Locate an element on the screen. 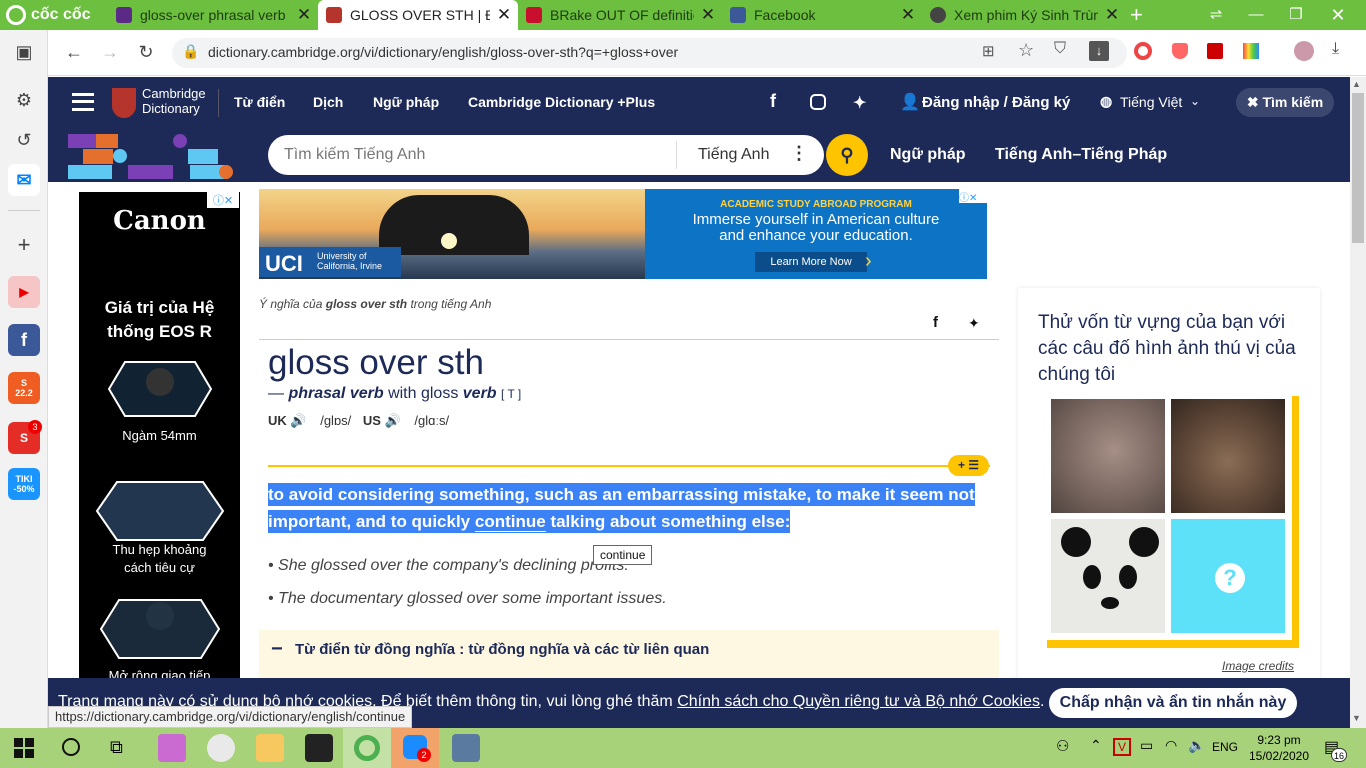 This screenshot has height=768, width=1366. site-logo: Cambridge Dictionary is located at coordinates (174, 101).